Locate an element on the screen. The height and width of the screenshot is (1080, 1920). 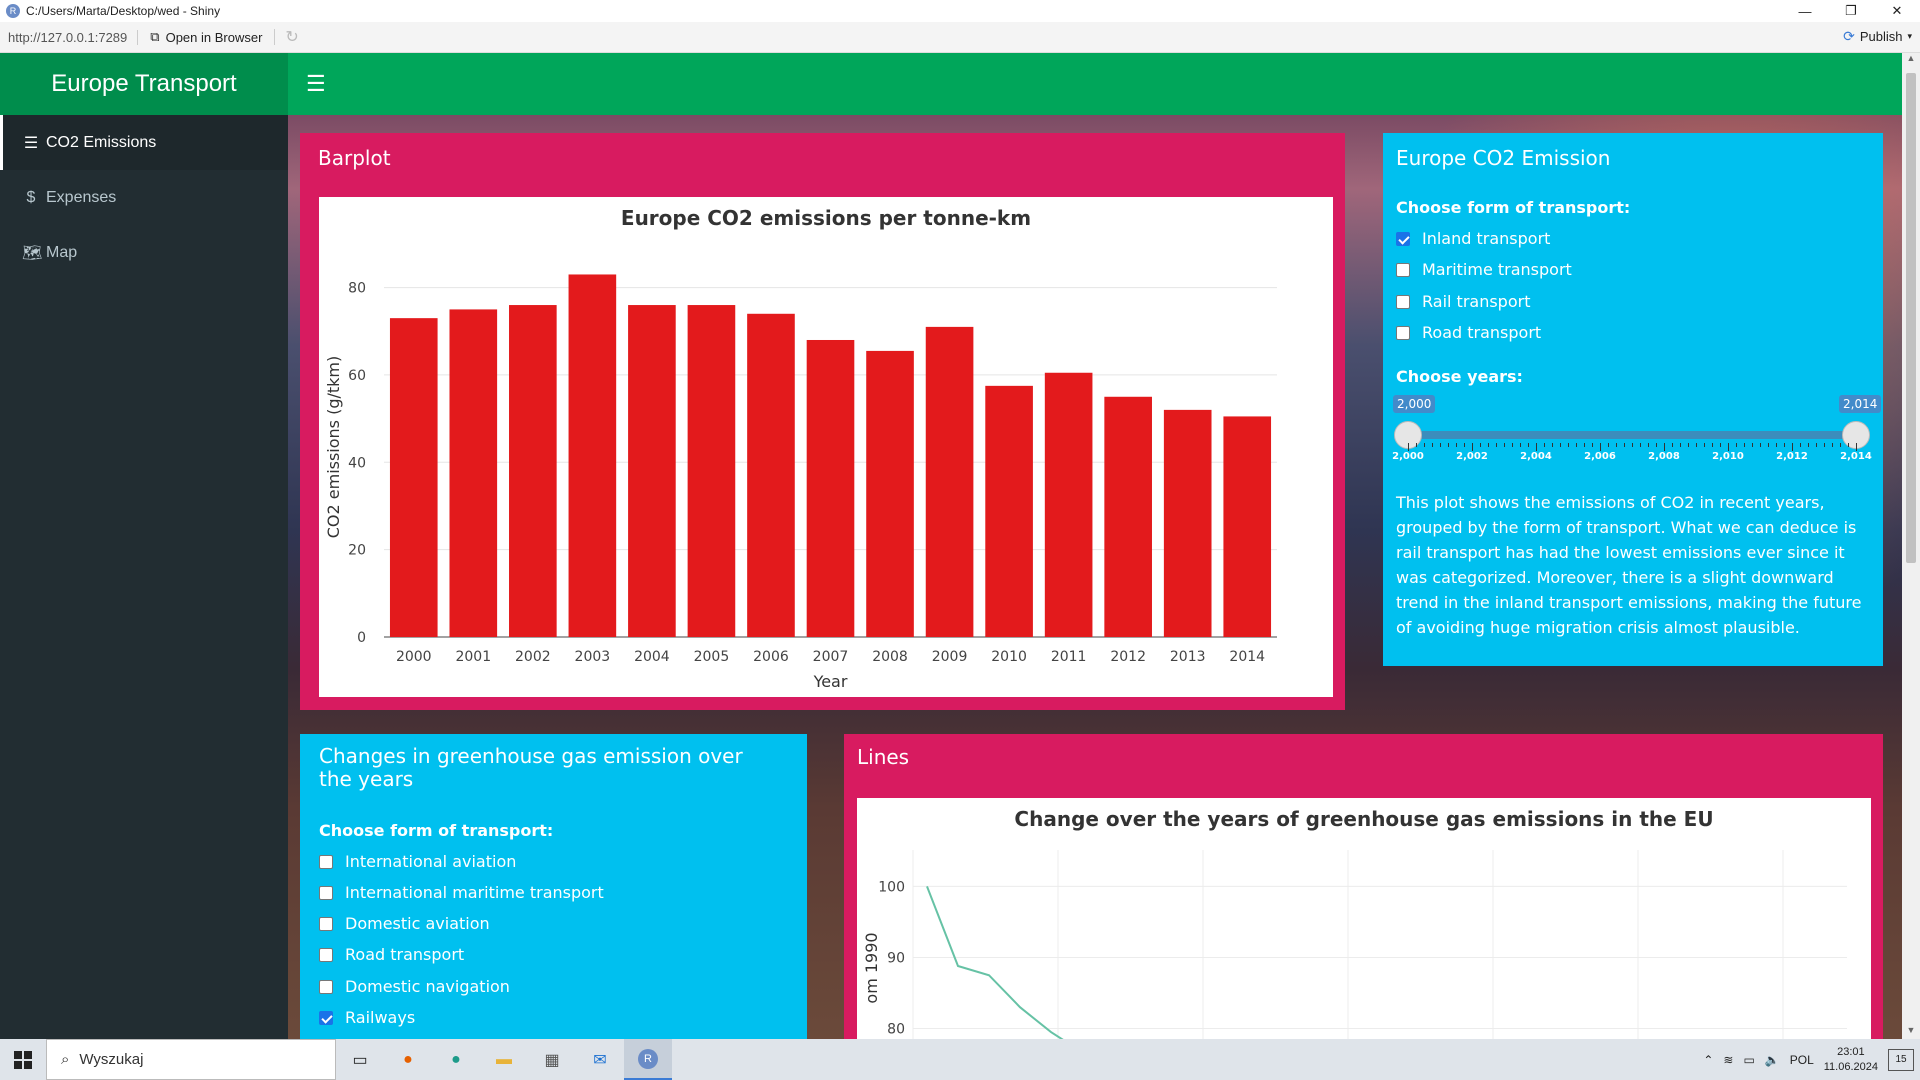
firefox-icon: ● is located at coordinates (408, 1059).